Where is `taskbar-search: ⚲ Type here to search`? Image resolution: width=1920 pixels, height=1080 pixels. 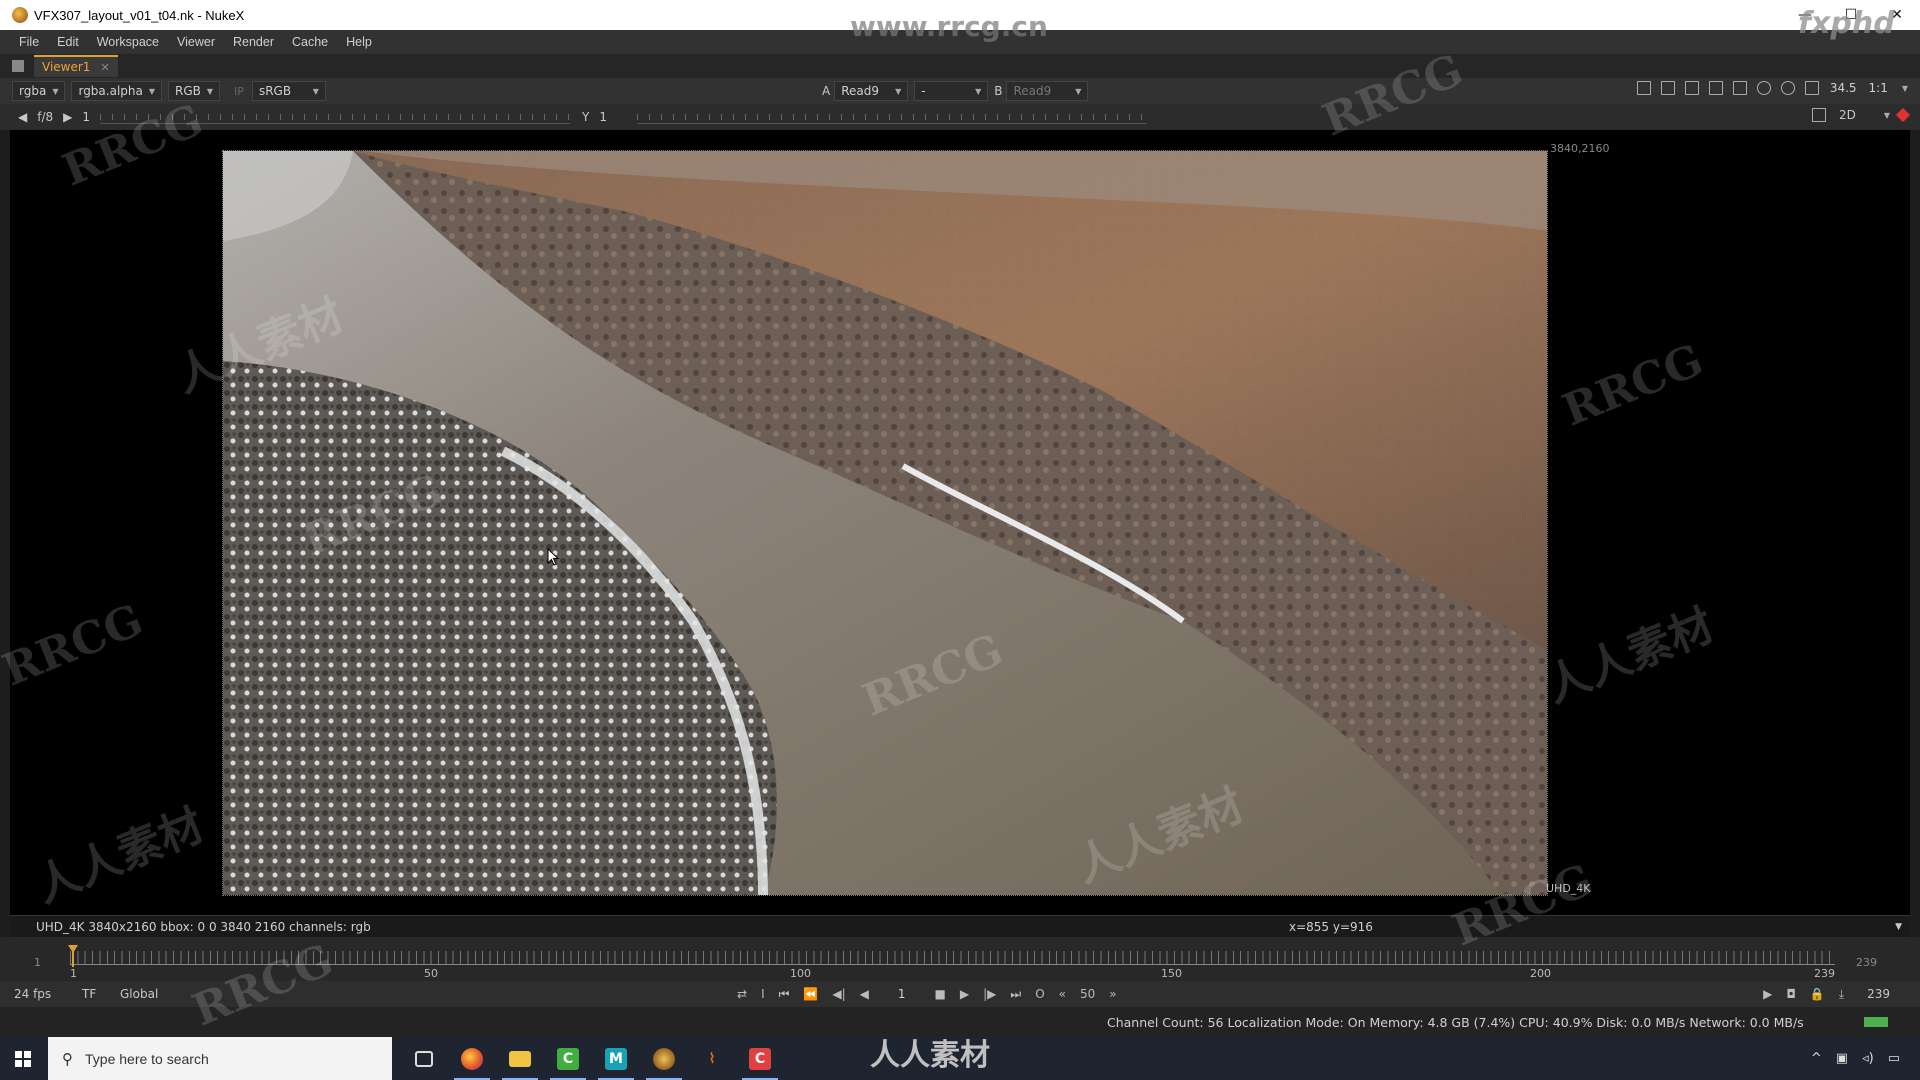
taskbar-search: ⚲ Type here to search is located at coordinates (220, 1058).